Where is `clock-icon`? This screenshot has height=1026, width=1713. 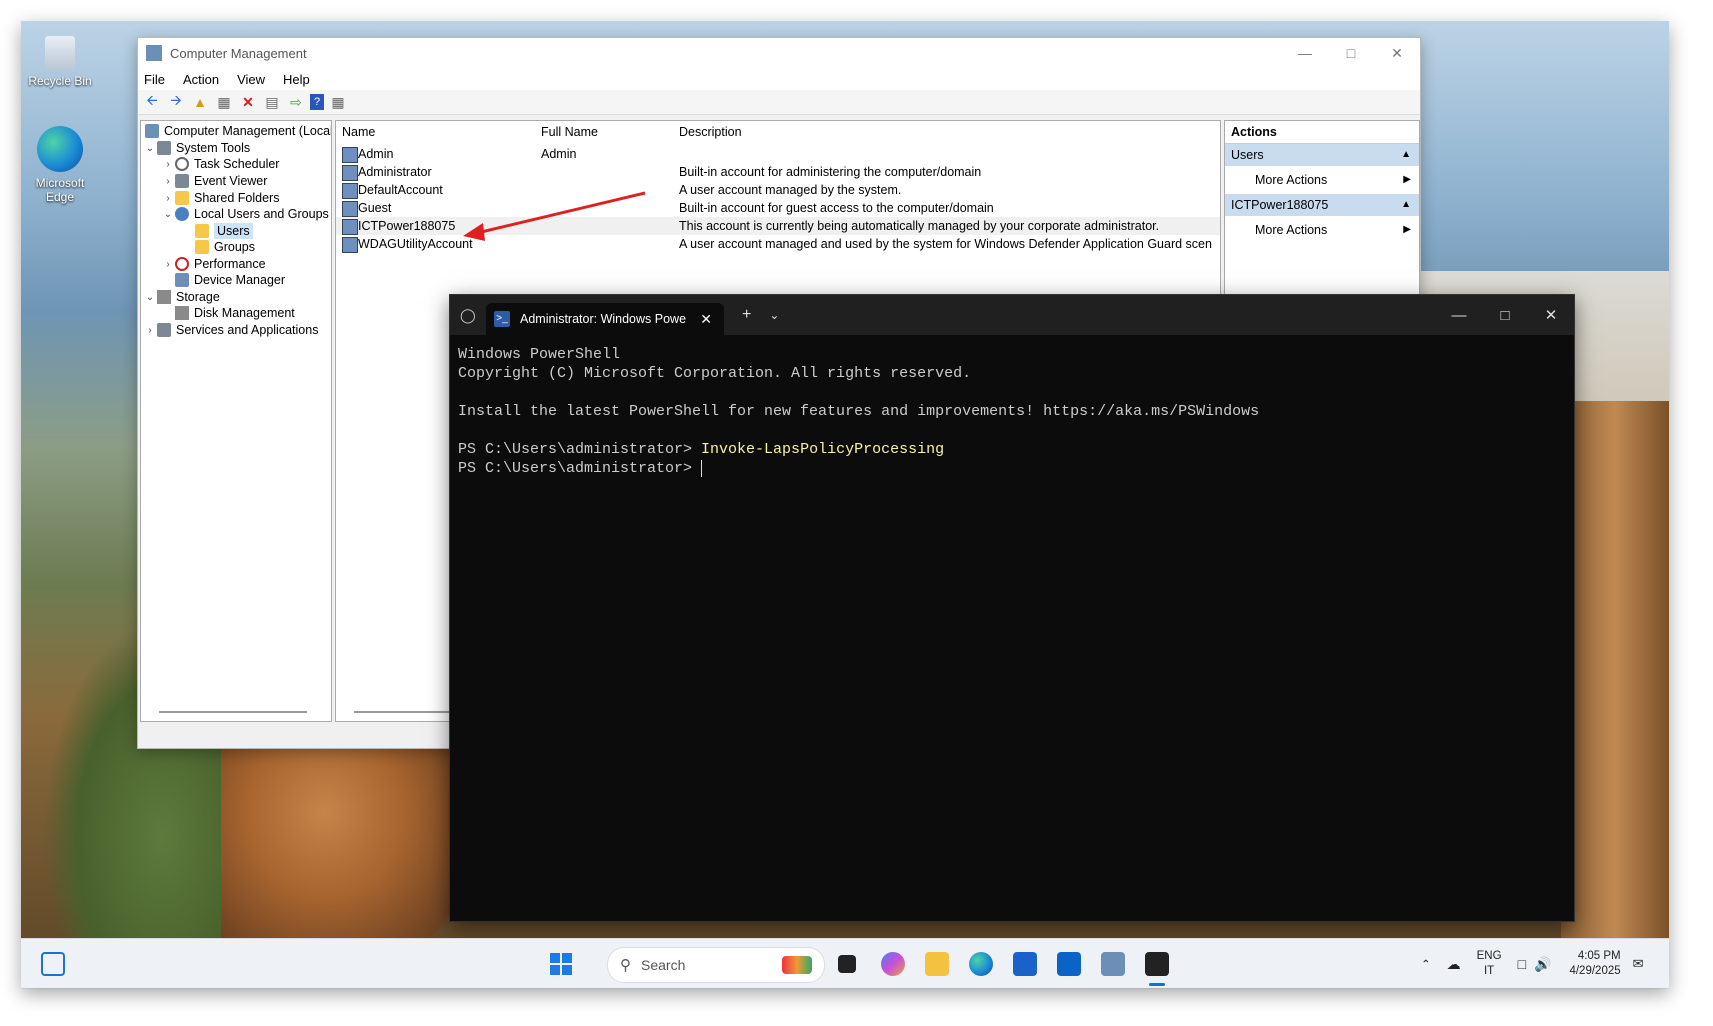 clock-icon is located at coordinates (182, 164).